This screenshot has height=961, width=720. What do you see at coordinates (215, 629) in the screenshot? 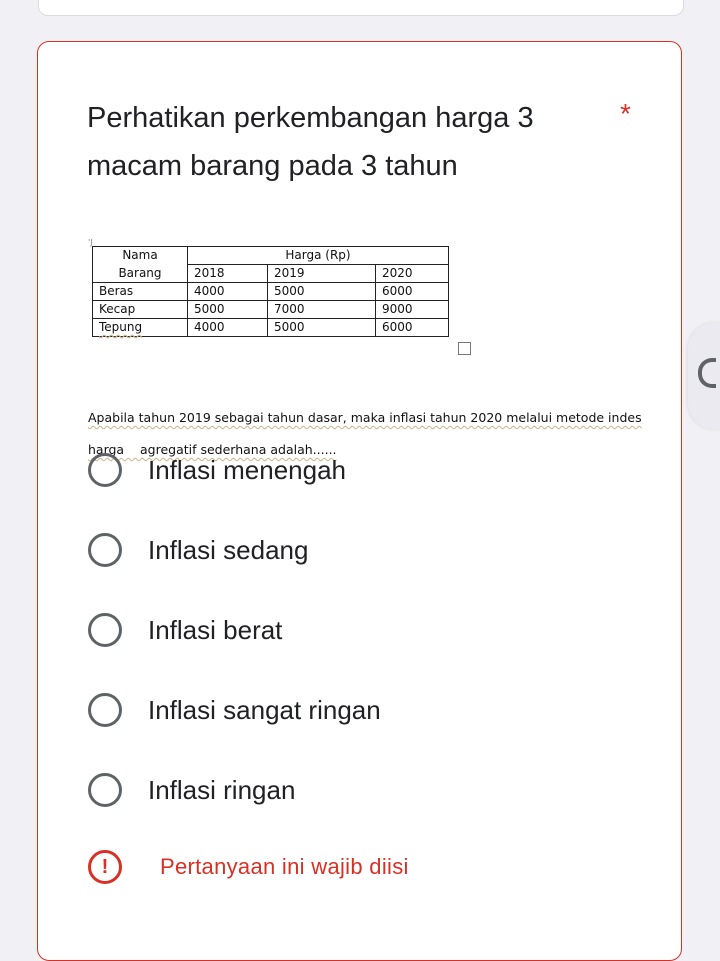
I see `option-label: Inflasi berat` at bounding box center [215, 629].